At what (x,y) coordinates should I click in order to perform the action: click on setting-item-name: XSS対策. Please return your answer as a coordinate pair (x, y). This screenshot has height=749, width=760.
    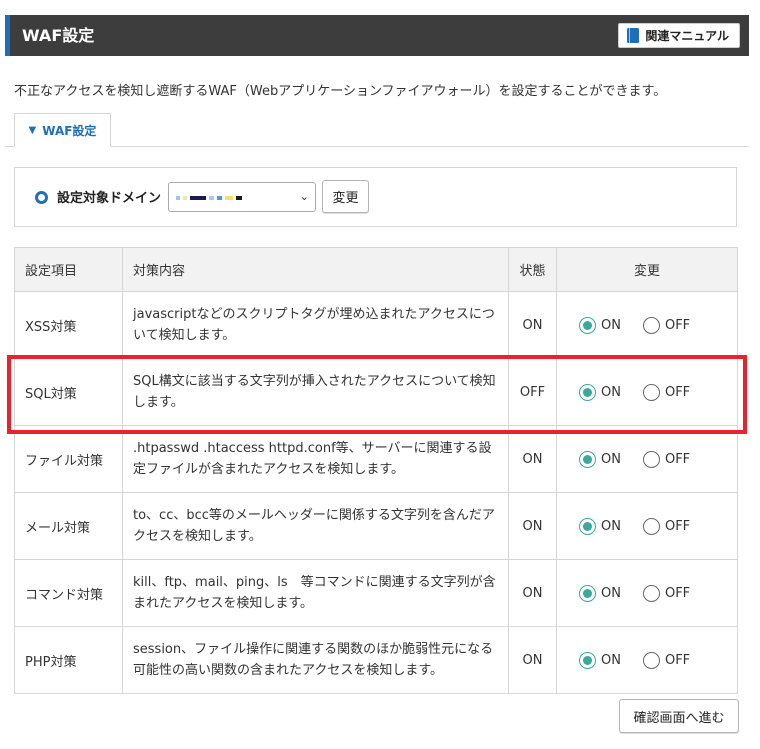
    Looking at the image, I should click on (68, 325).